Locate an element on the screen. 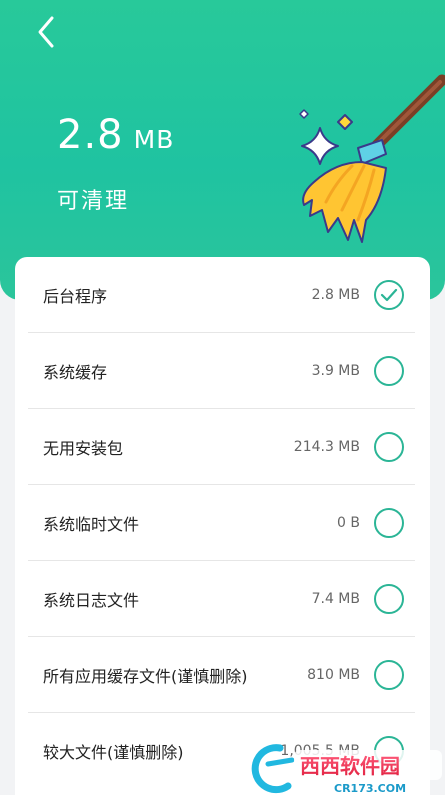  broom-icon is located at coordinates (372, 158).